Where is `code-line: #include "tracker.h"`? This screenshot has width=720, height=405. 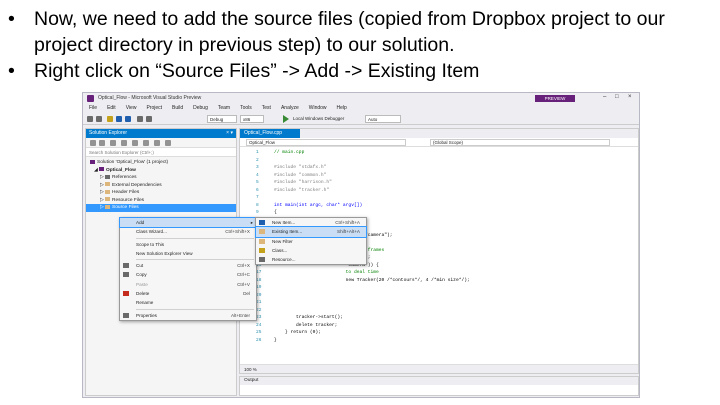
code-line: #include "tracker.h" is located at coordinates (302, 190).